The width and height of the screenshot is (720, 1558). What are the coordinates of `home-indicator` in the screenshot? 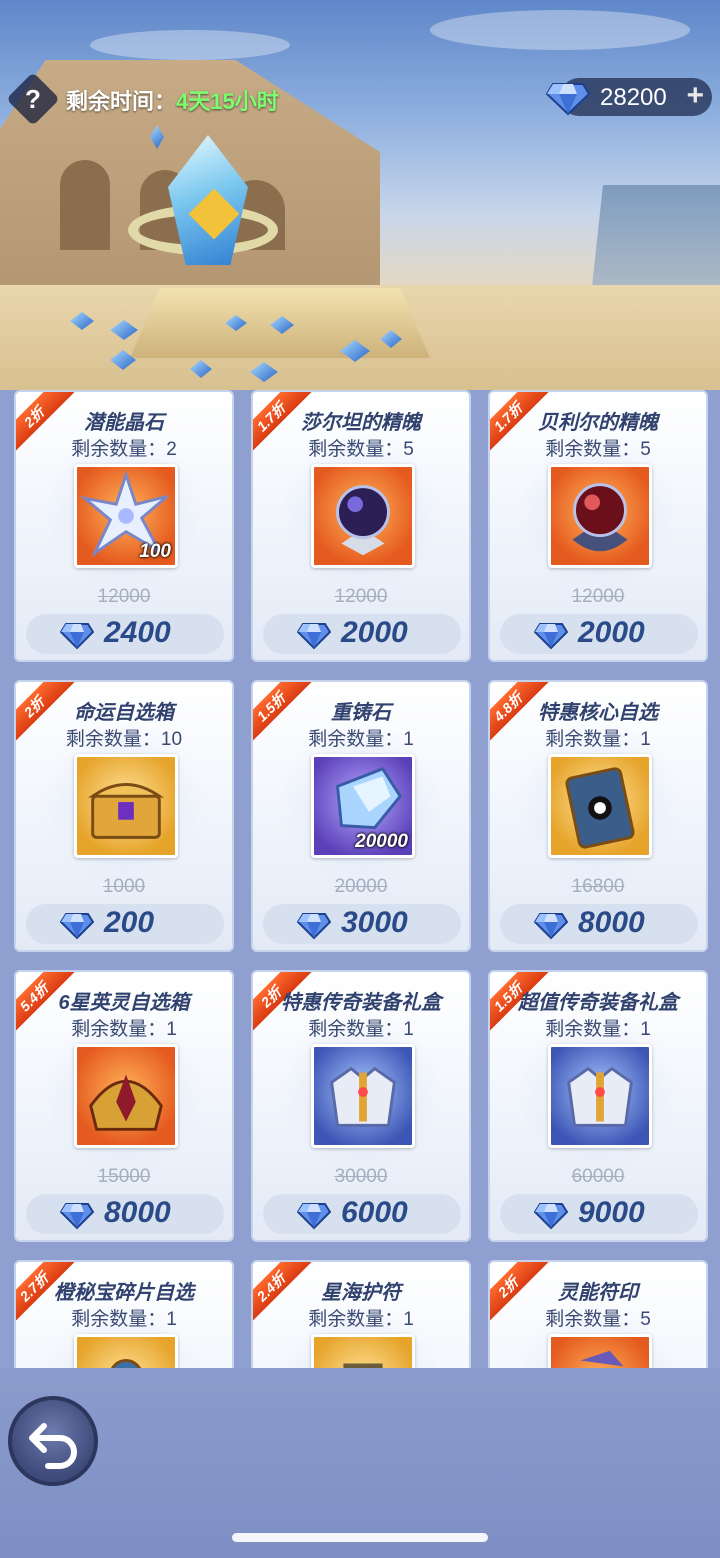 It's located at (360, 1537).